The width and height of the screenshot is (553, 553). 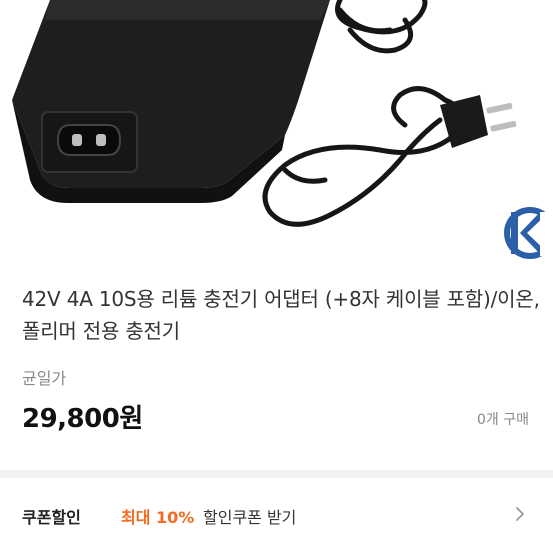 I want to click on kc-mark-icon, so click(x=528, y=233).